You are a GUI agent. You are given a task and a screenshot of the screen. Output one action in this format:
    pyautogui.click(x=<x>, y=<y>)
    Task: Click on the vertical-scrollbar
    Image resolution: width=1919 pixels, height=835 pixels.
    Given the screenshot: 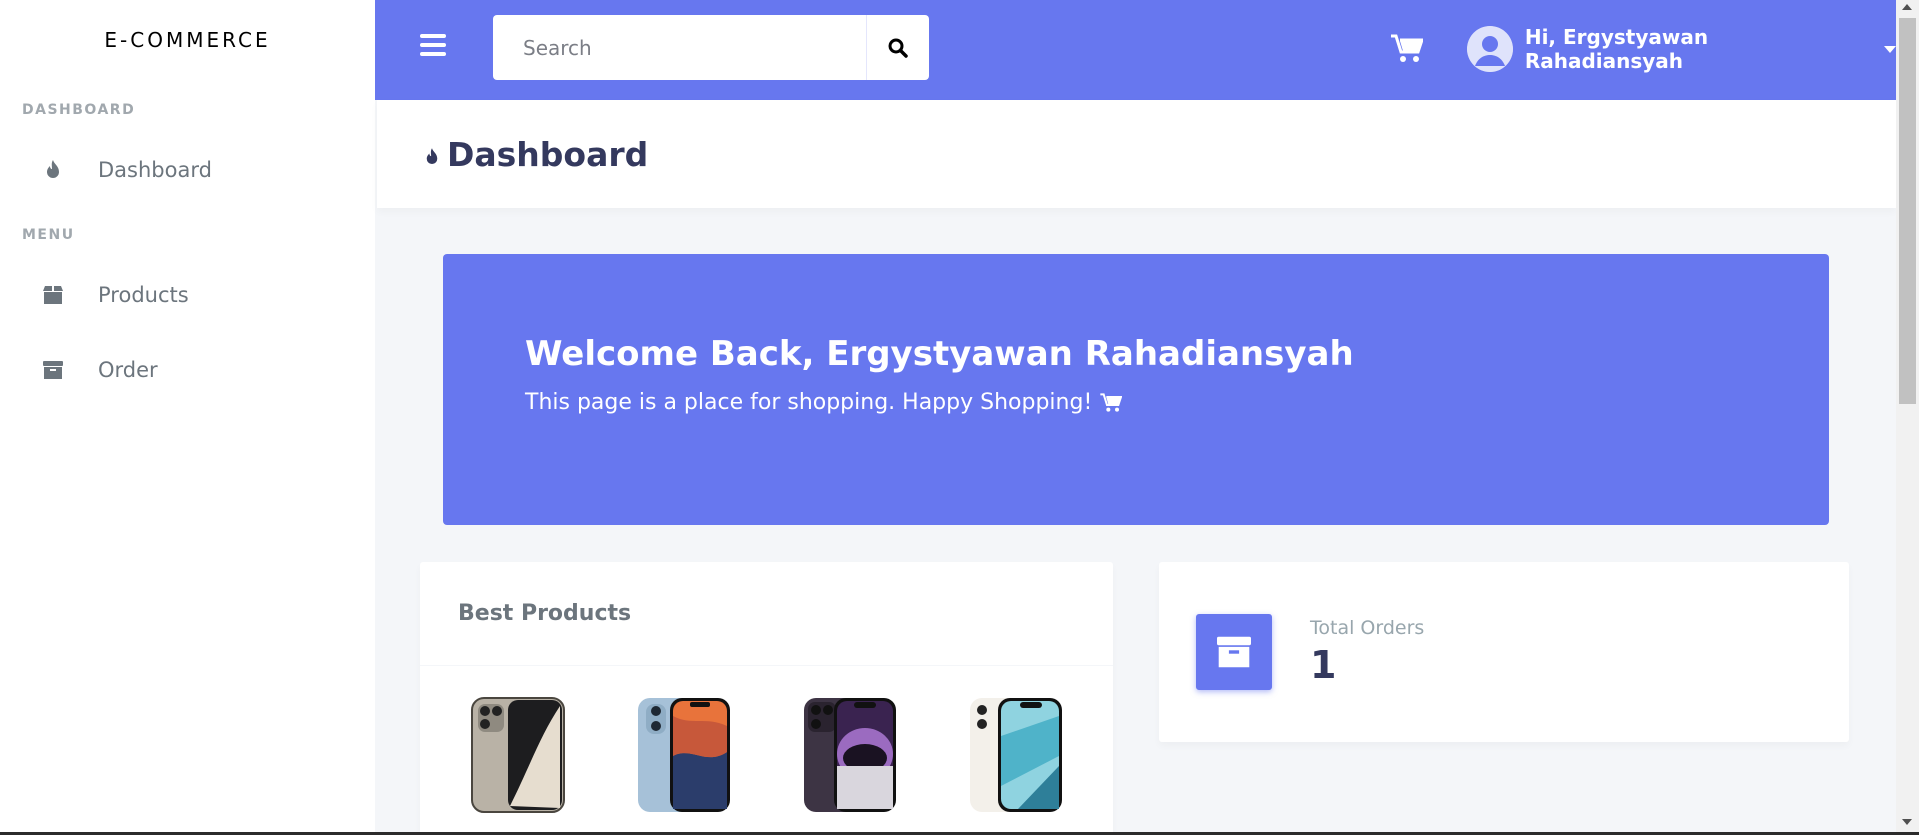 What is the action you would take?
    pyautogui.click(x=1907, y=417)
    